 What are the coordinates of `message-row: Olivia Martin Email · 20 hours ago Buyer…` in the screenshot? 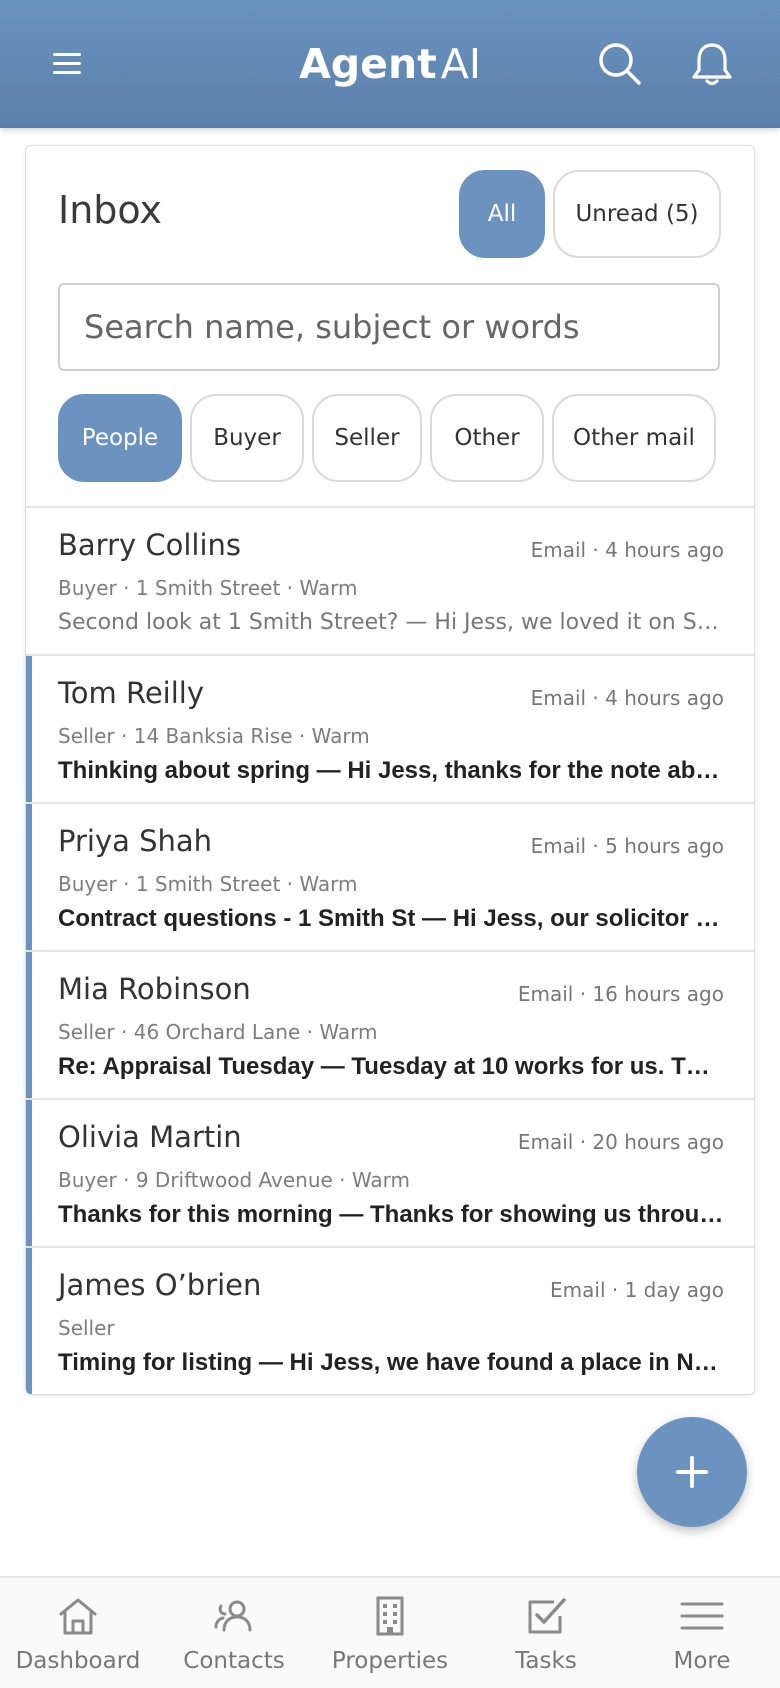 It's located at (390, 1174).